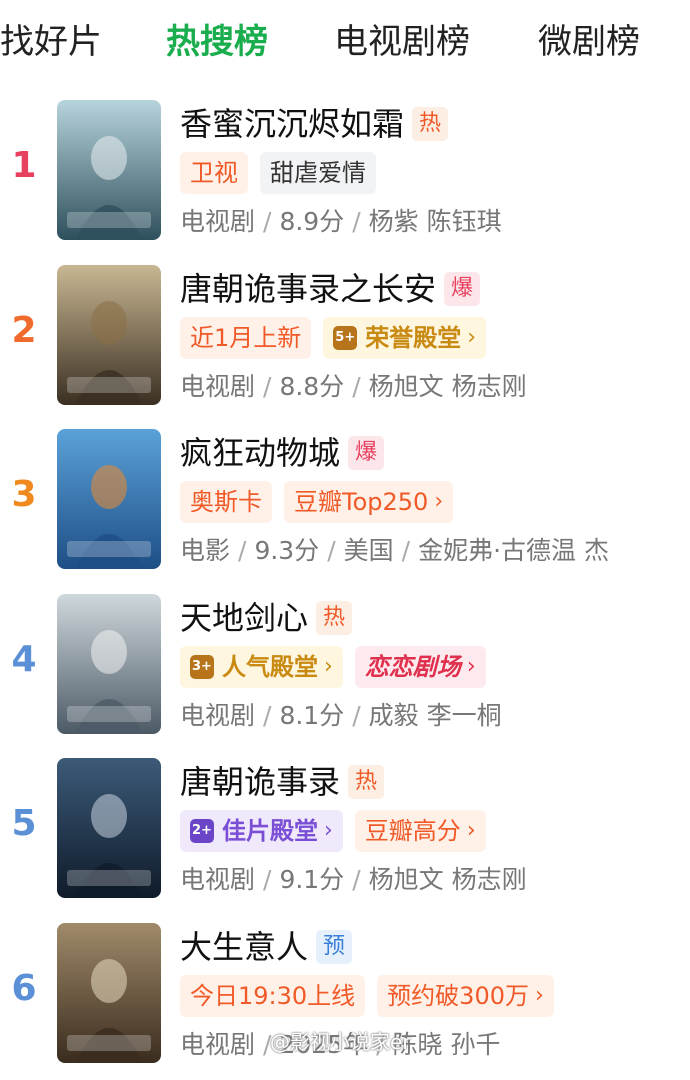  Describe the element at coordinates (202, 831) in the screenshot. I see `medal-icon: 2+` at that location.